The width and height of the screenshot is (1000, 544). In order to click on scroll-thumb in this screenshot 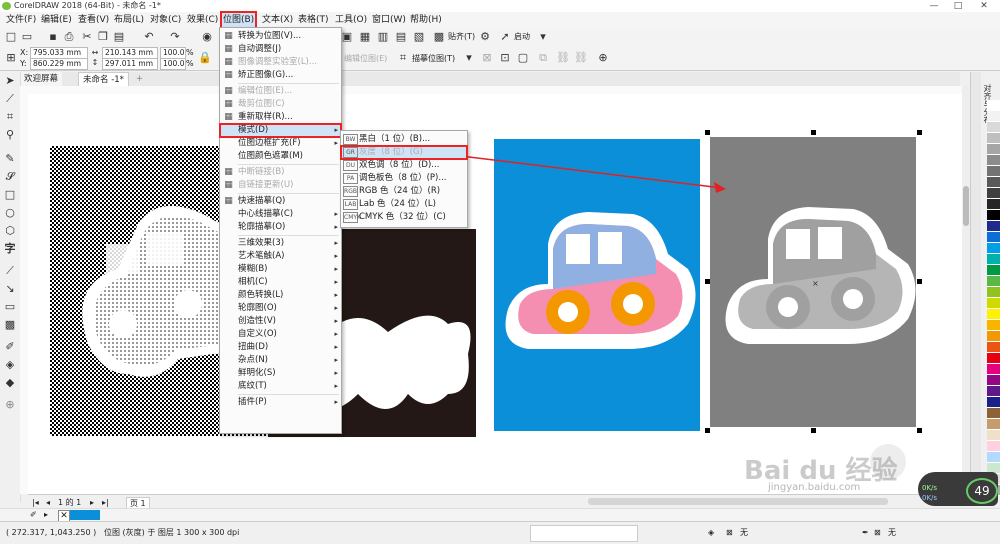, I will do `click(966, 206)`.